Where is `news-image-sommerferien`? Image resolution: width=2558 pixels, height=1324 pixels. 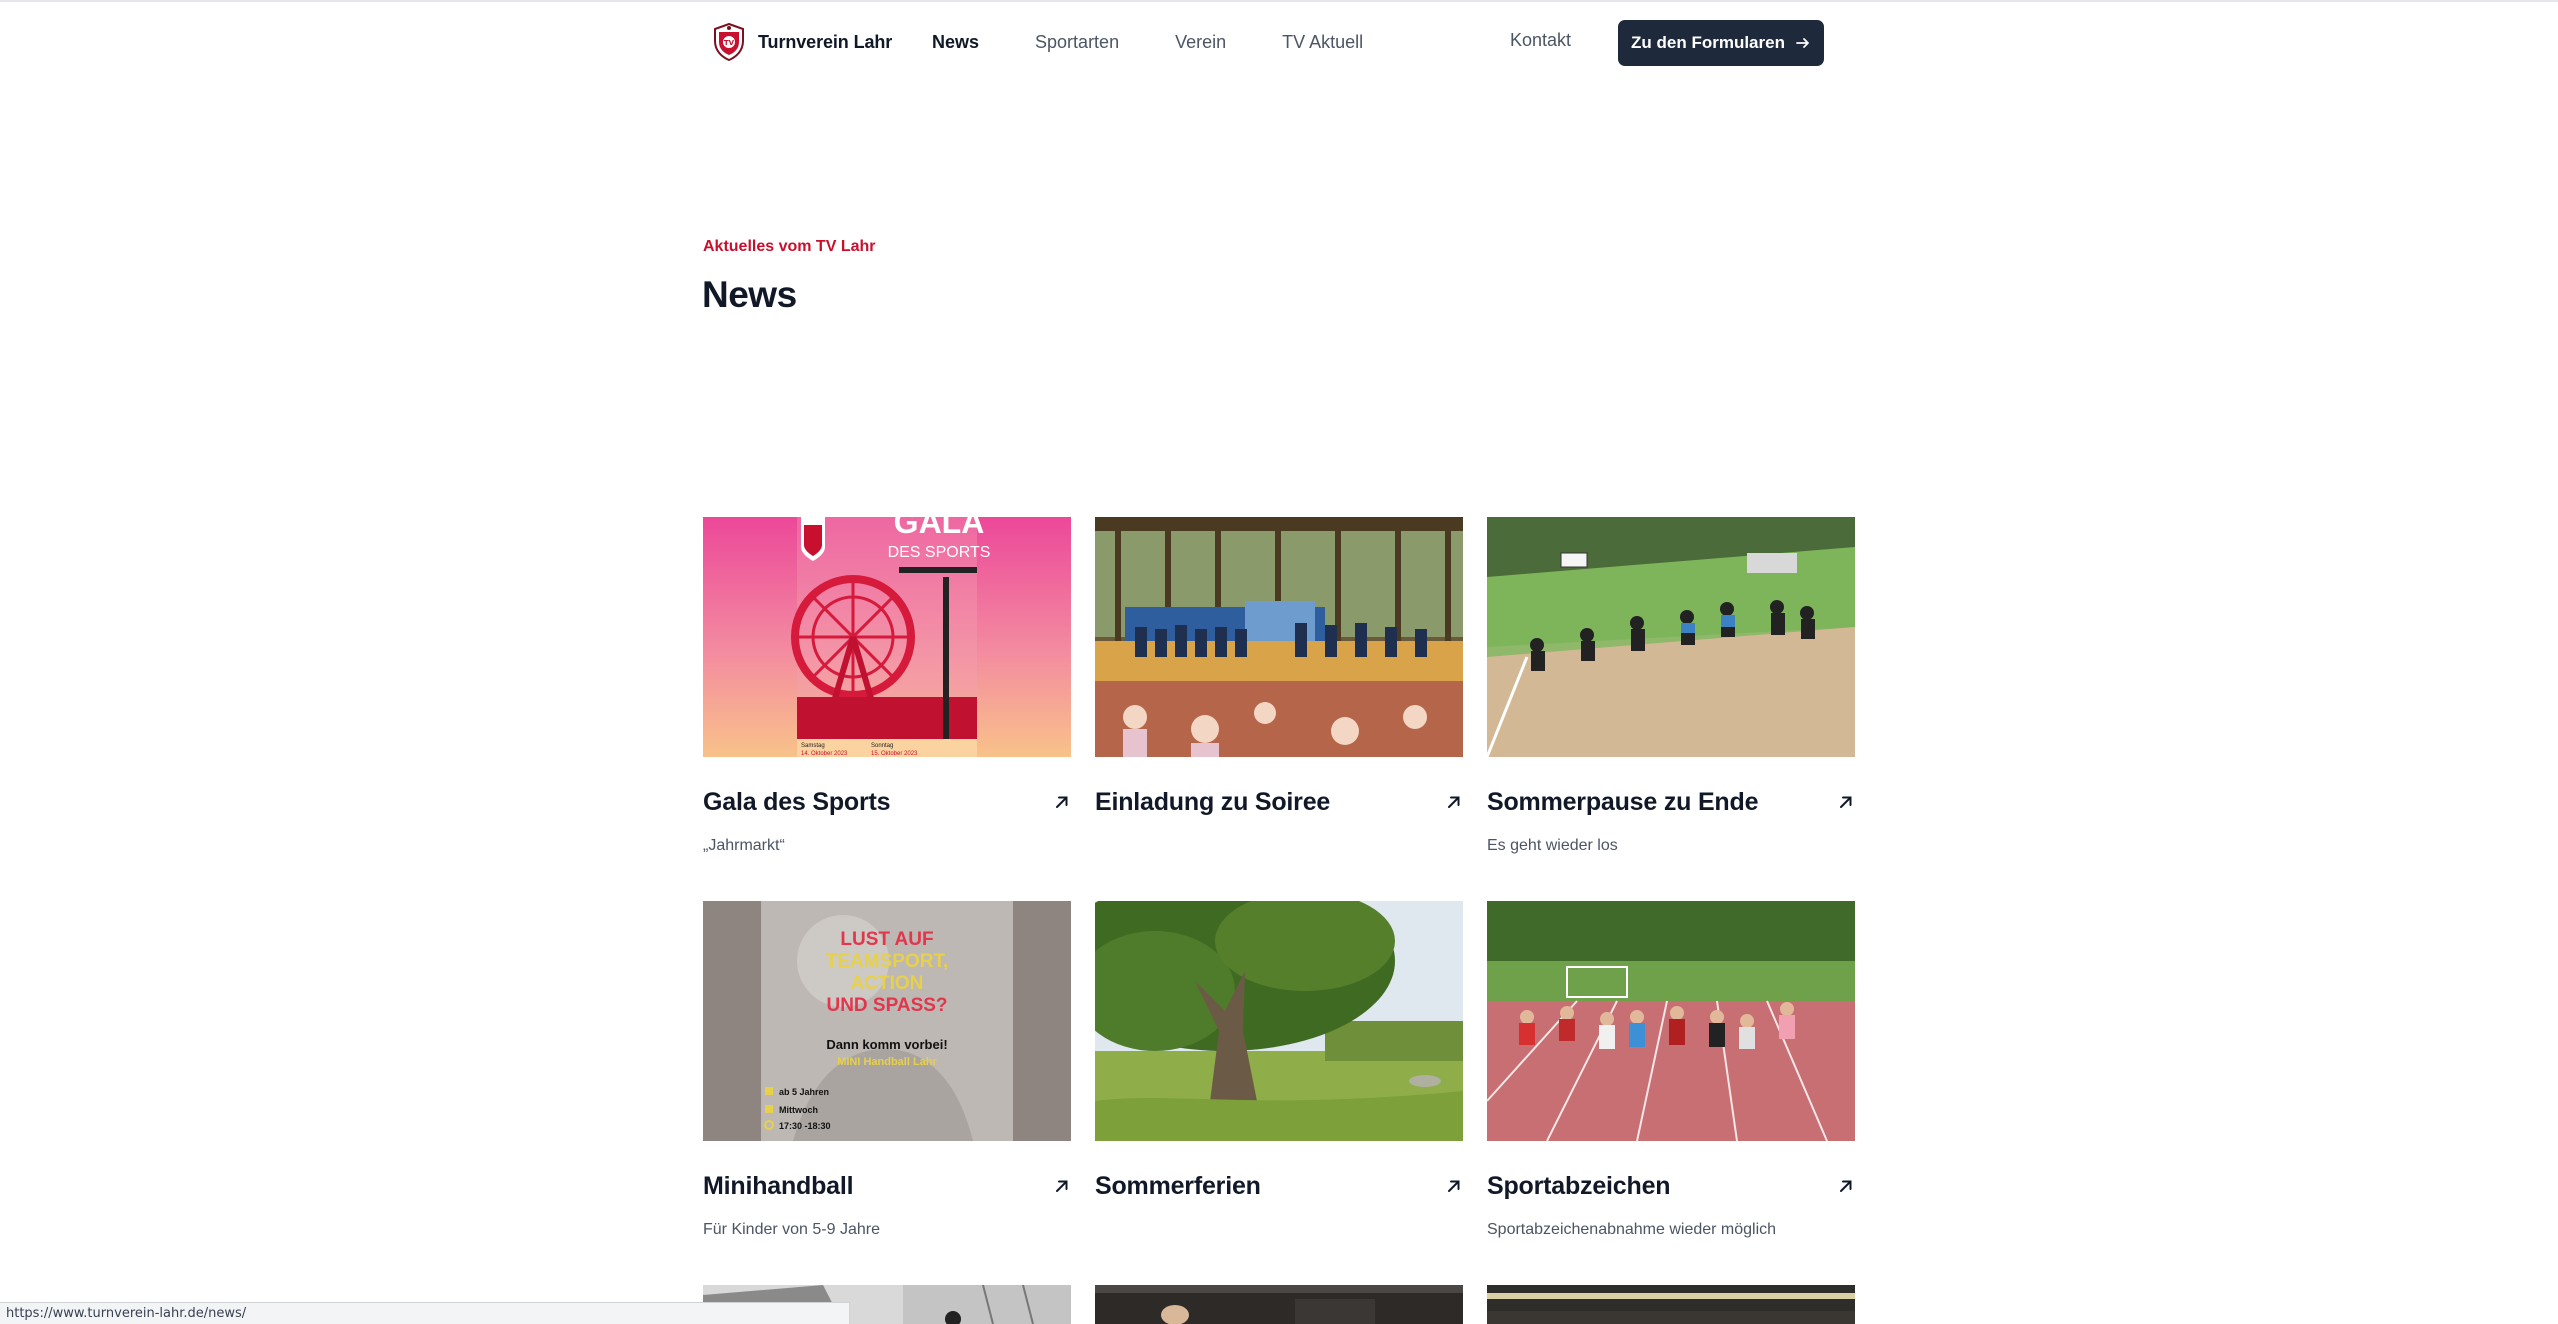
news-image-sommerferien is located at coordinates (1279, 1021).